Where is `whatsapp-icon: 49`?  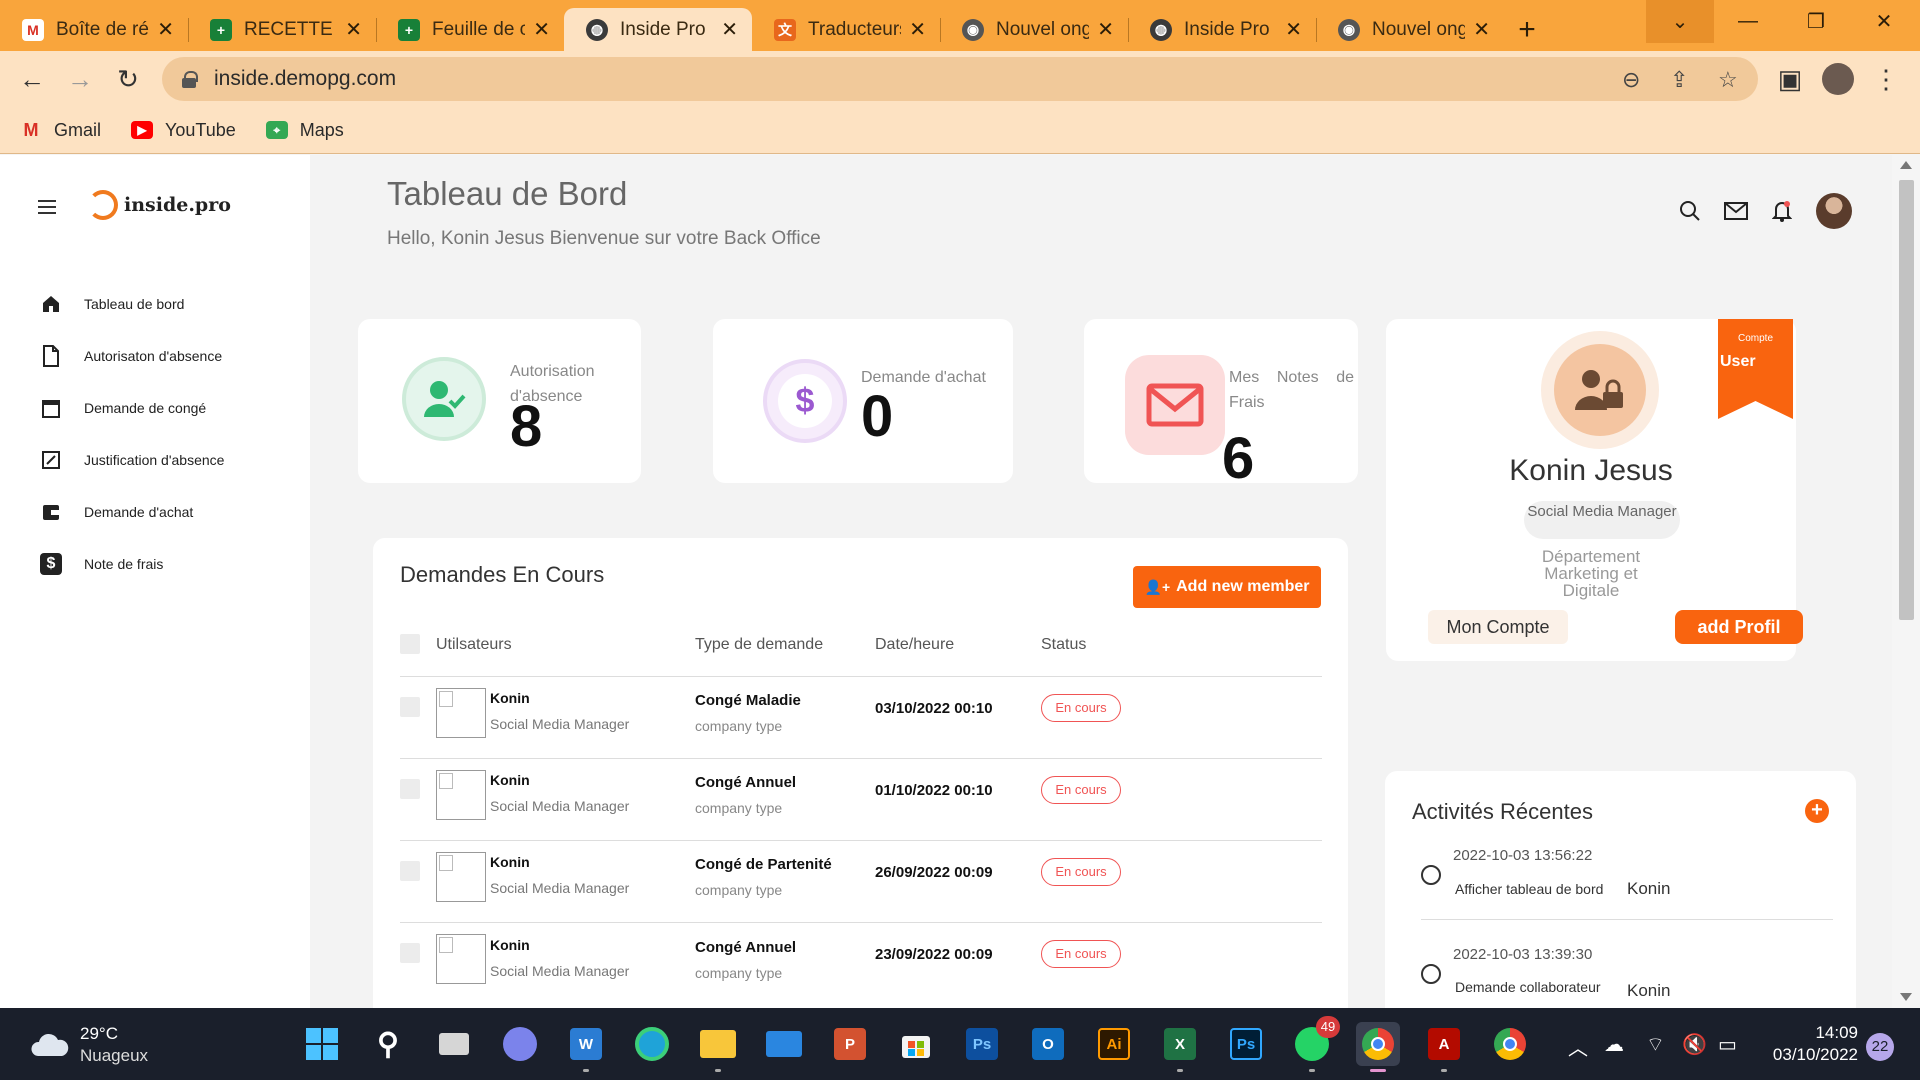
whatsapp-icon: 49 is located at coordinates (1315, 1044).